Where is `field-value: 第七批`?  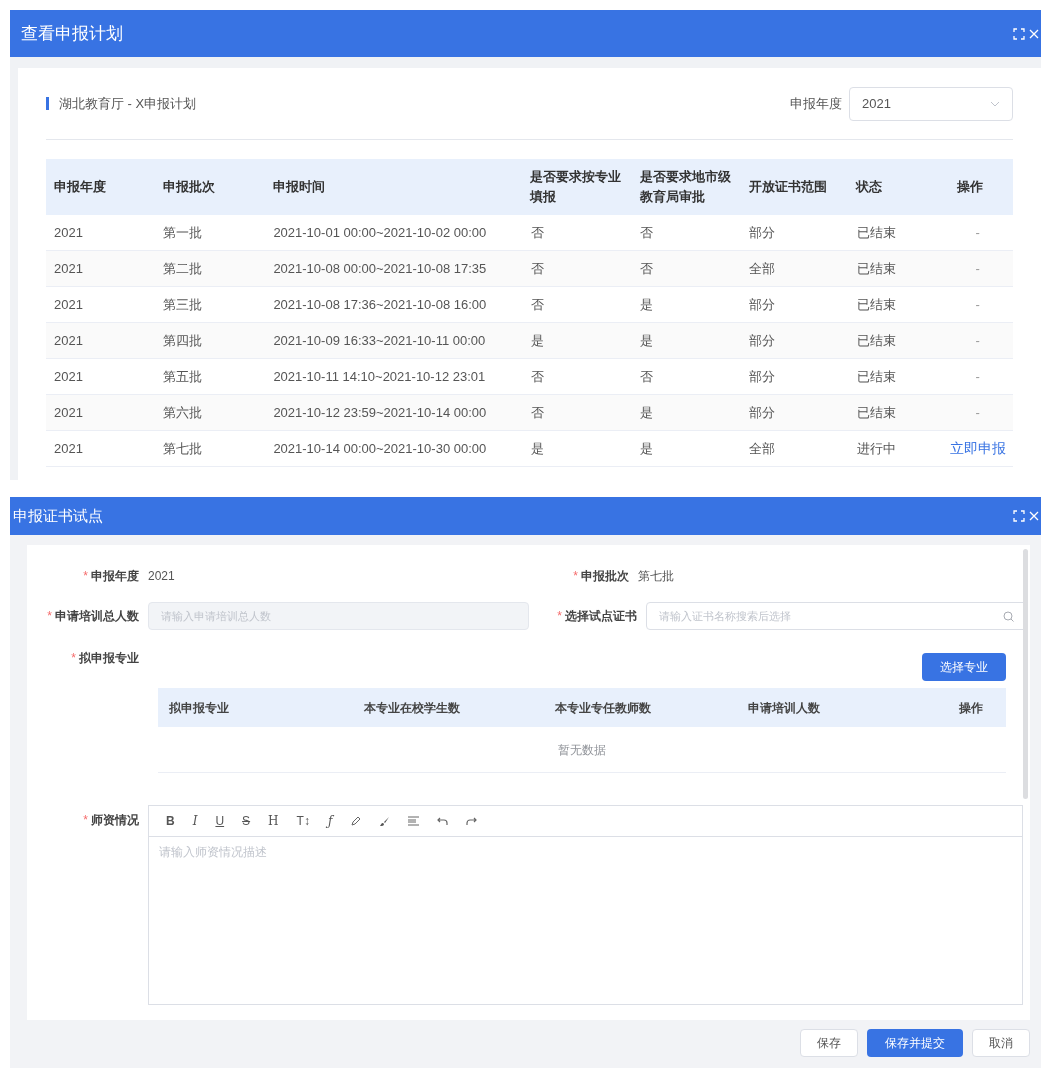 field-value: 第七批 is located at coordinates (656, 576).